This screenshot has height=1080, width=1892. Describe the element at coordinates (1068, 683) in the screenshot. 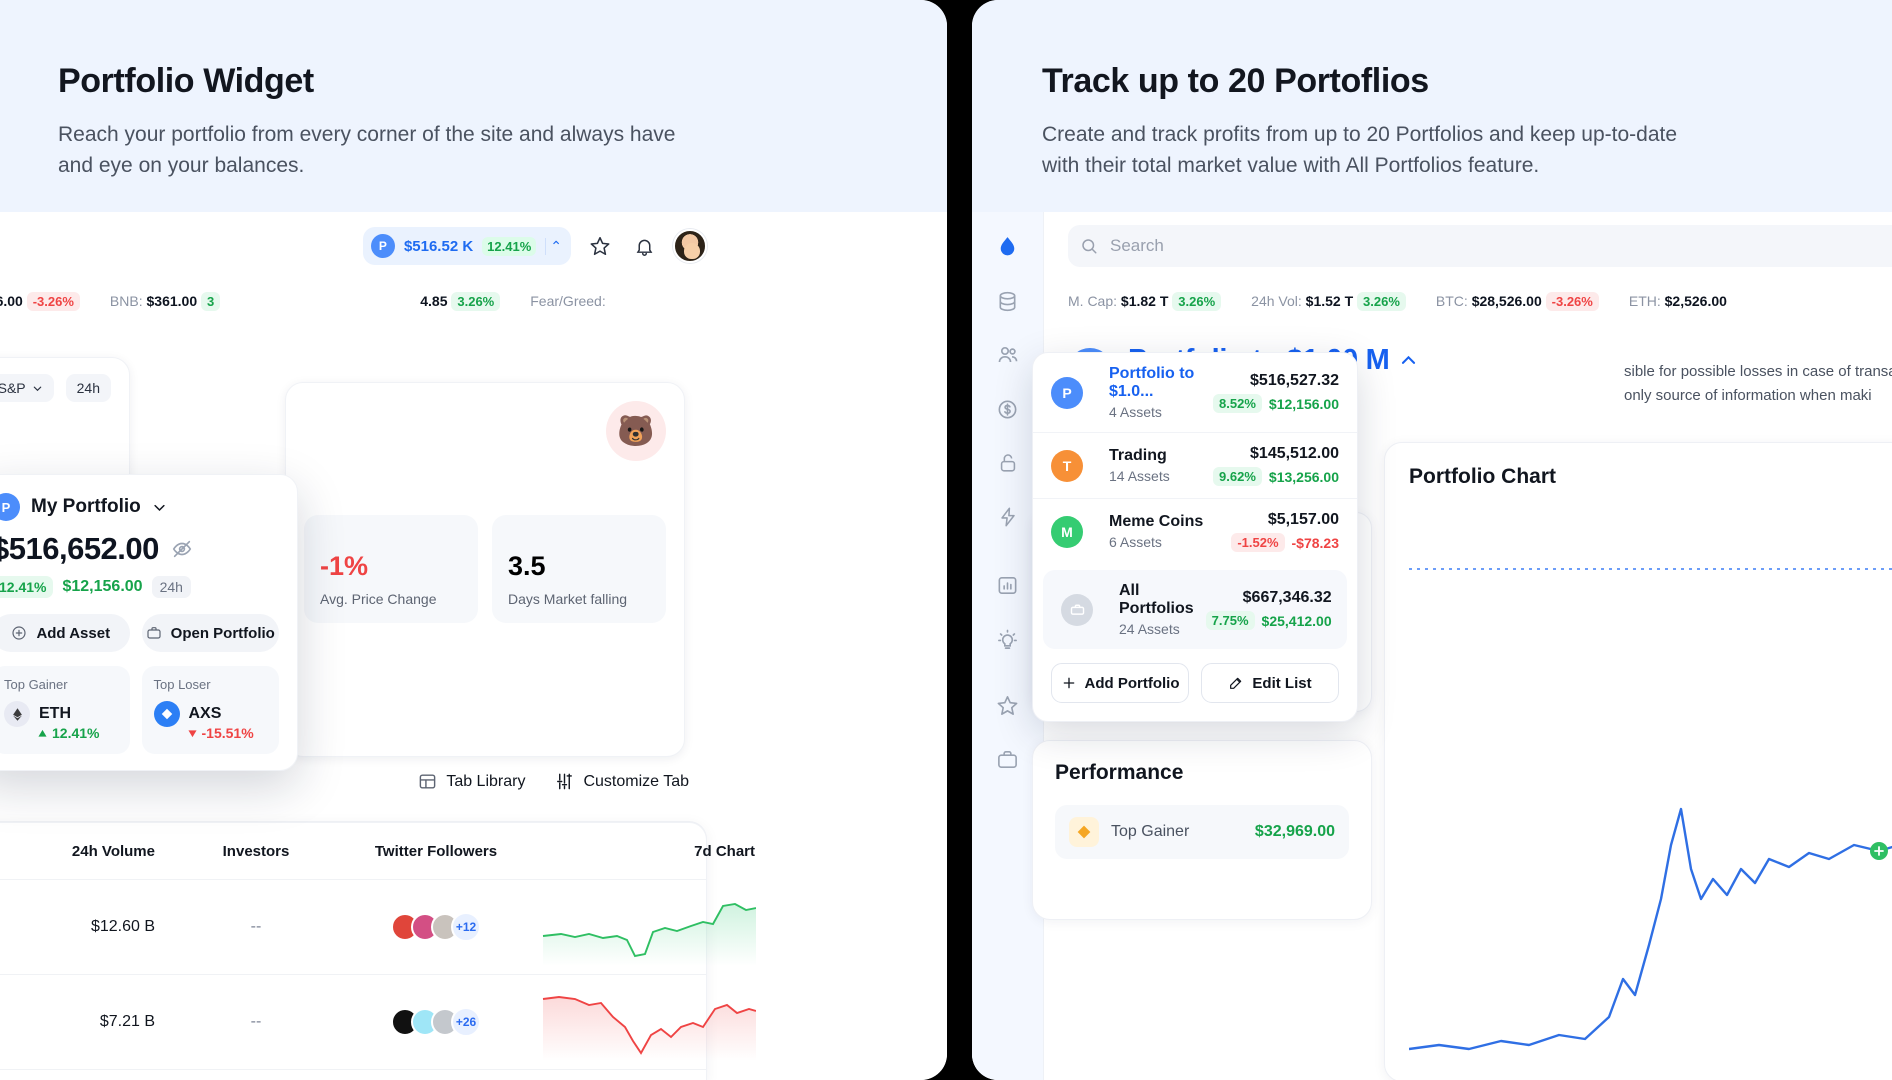

I see `plus-icon` at that location.